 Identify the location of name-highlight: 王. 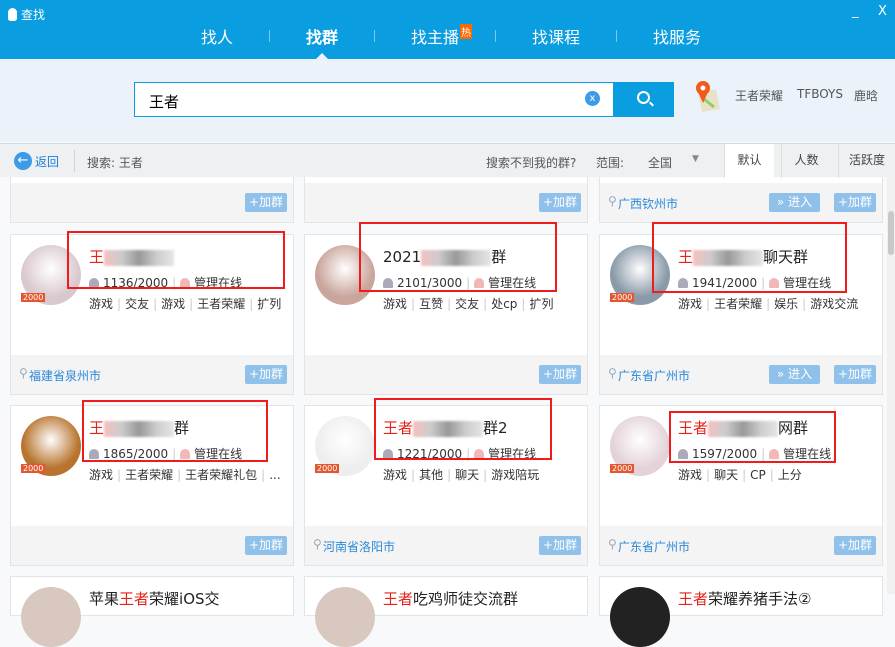
(97, 428).